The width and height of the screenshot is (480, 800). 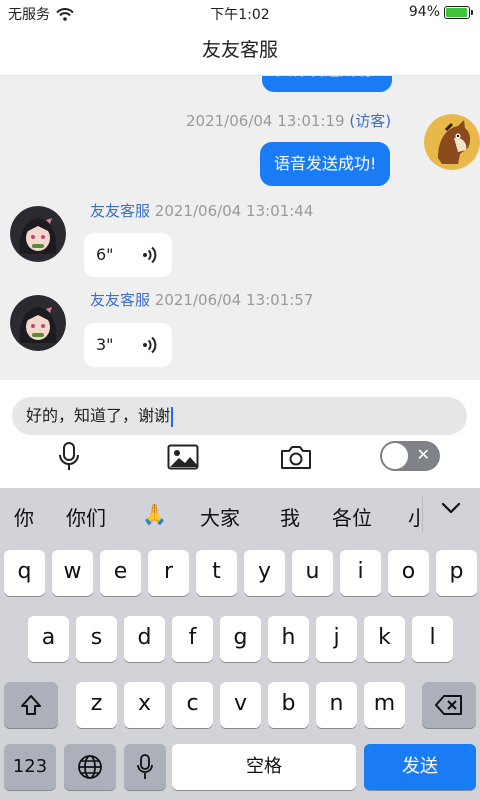 I want to click on delete-key, so click(x=449, y=705).